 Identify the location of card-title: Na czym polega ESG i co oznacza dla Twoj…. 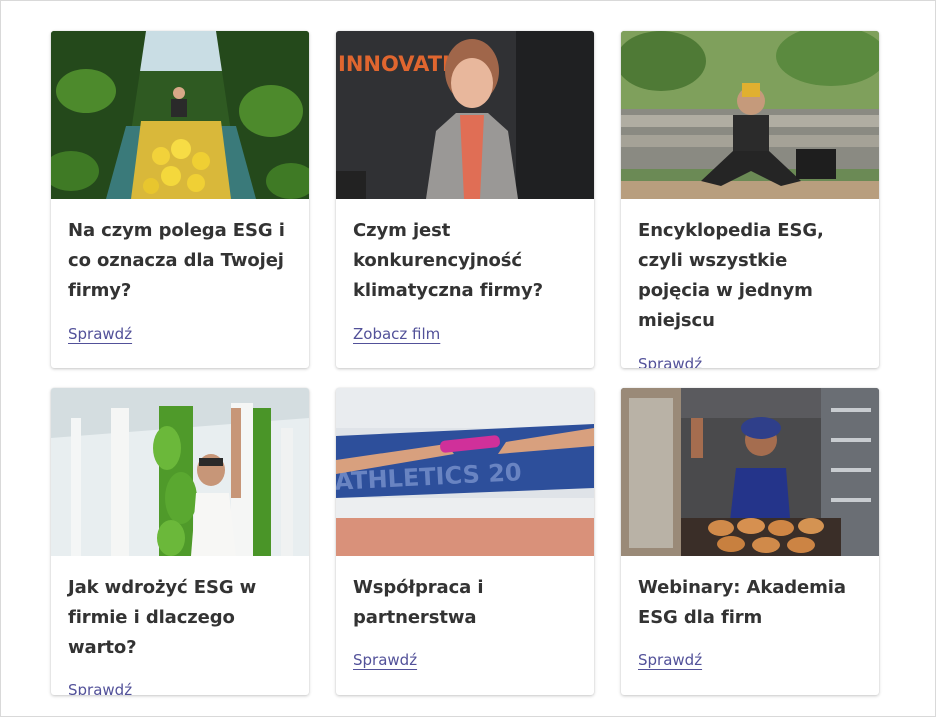
(180, 261).